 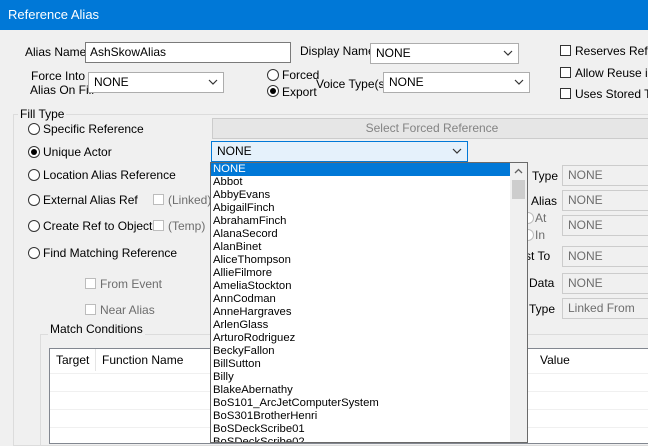 I want to click on display-name-select: NONE, so click(x=444, y=53).